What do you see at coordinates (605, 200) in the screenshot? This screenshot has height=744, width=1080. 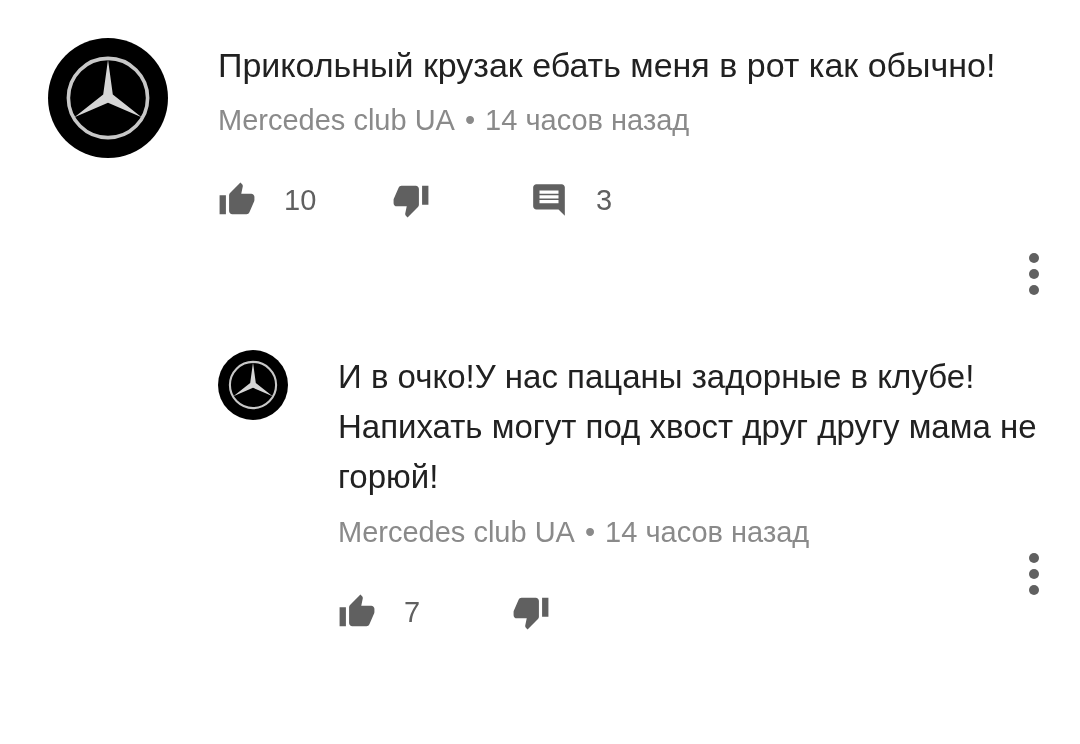 I see `reply-count: 3` at bounding box center [605, 200].